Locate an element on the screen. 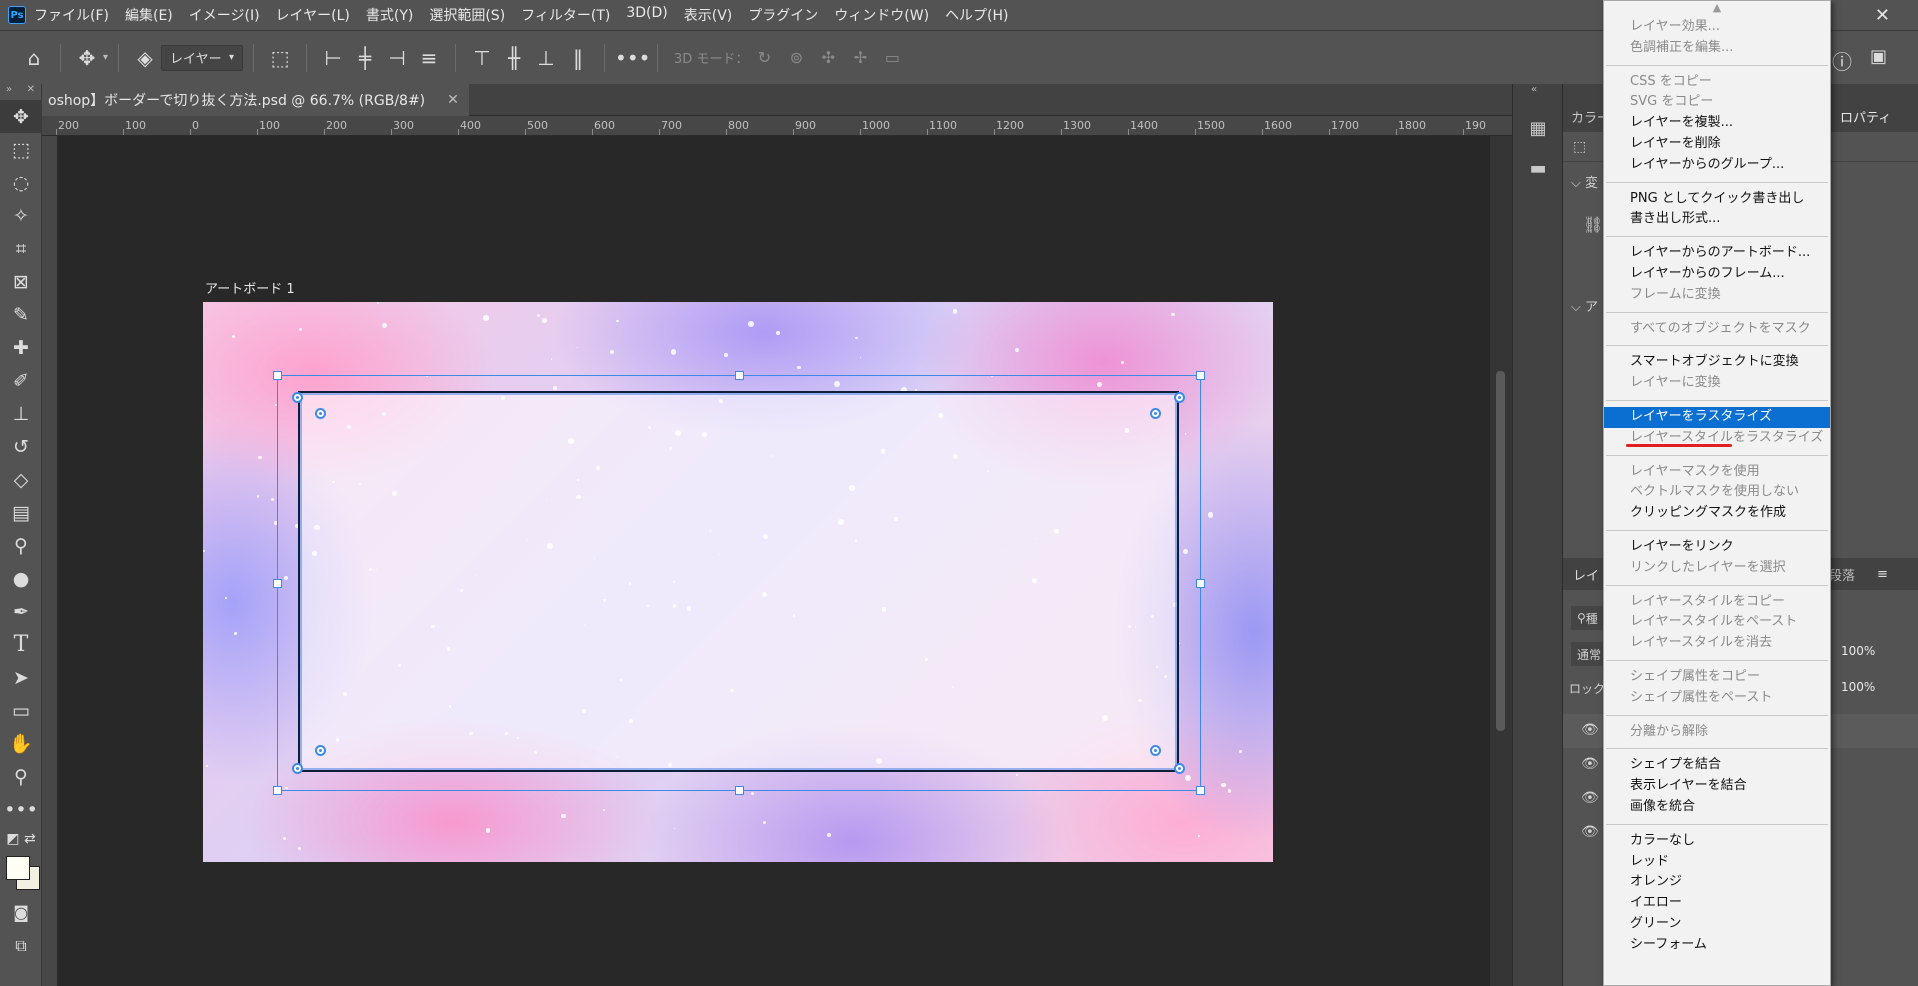 The height and width of the screenshot is (986, 1918). rectangle-tool-icon: ▭ is located at coordinates (21, 710).